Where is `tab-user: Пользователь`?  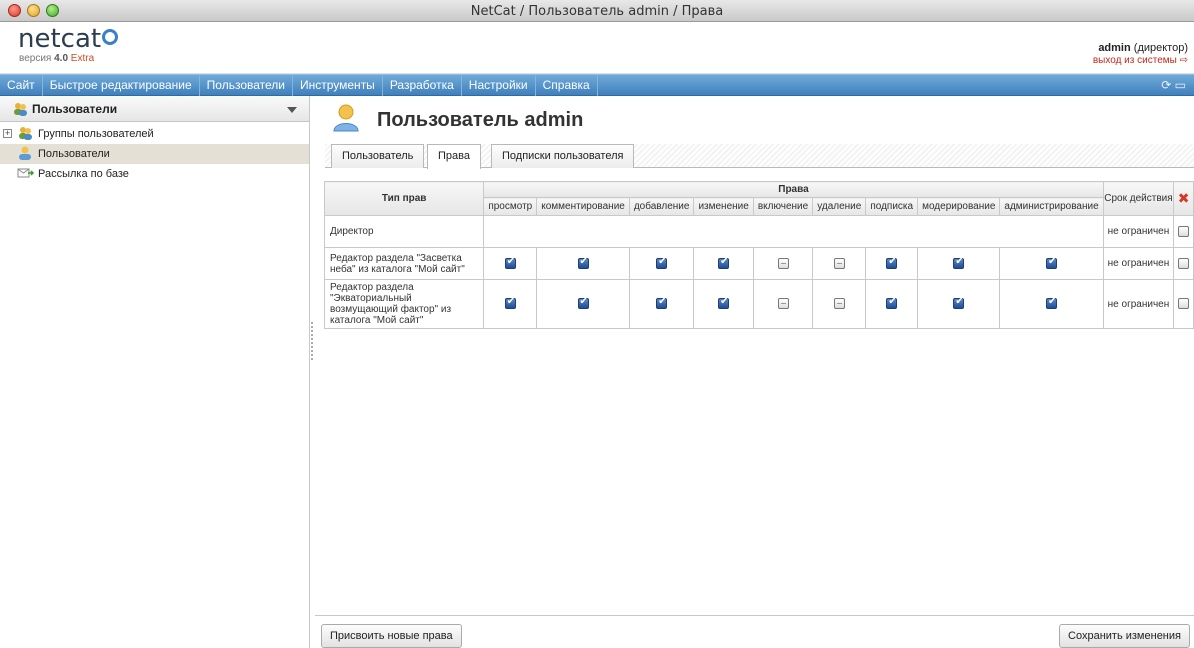 tab-user: Пользователь is located at coordinates (378, 156).